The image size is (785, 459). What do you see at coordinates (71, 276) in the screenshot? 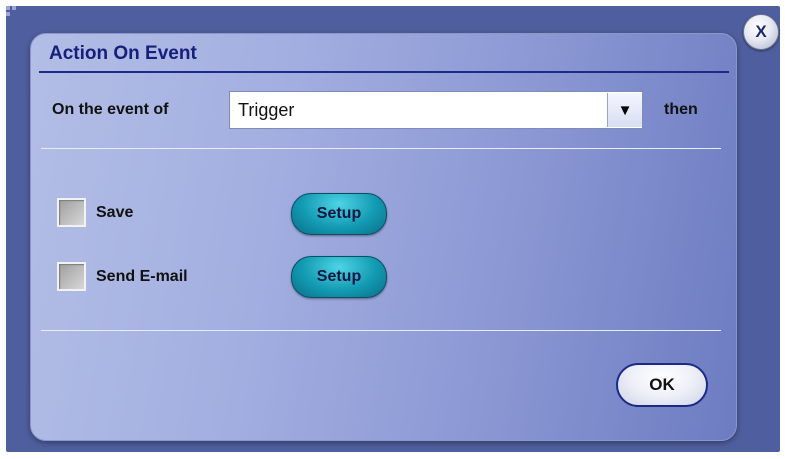
I see `send-email-checkbox` at bounding box center [71, 276].